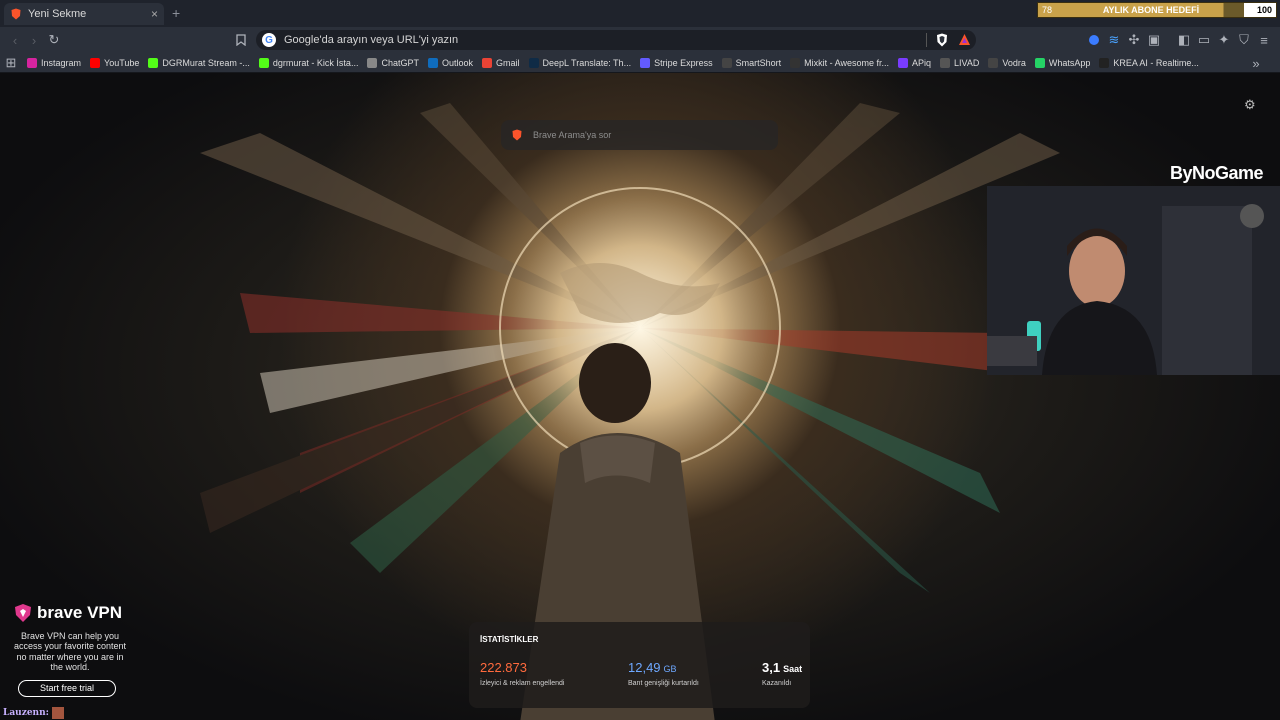  What do you see at coordinates (176, 13) in the screenshot?
I see `new-tab-button: +` at bounding box center [176, 13].